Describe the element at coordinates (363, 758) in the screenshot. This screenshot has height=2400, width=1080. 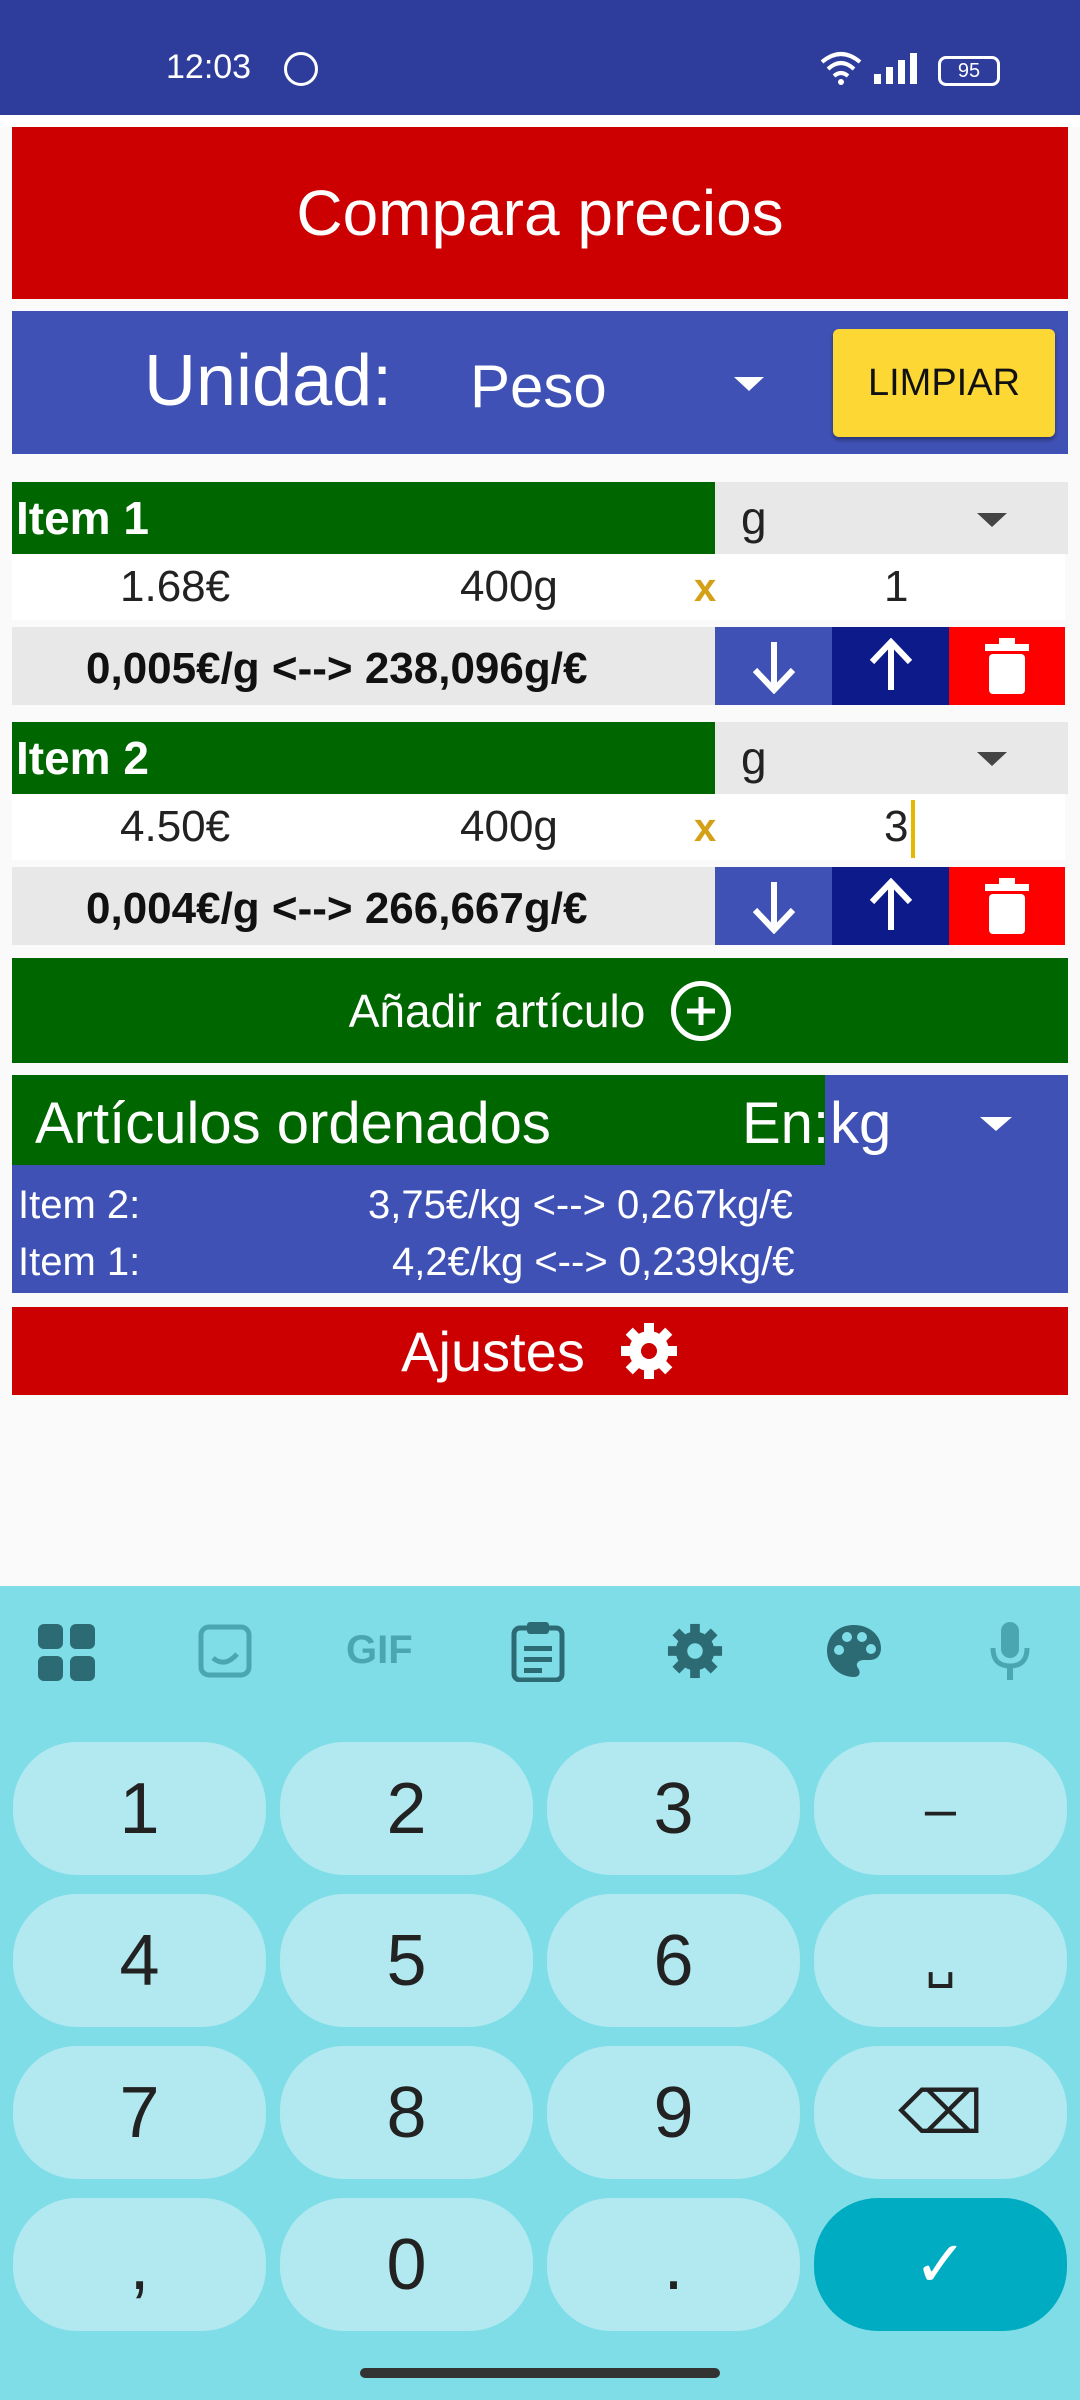
I see `item-name: Item 2` at that location.